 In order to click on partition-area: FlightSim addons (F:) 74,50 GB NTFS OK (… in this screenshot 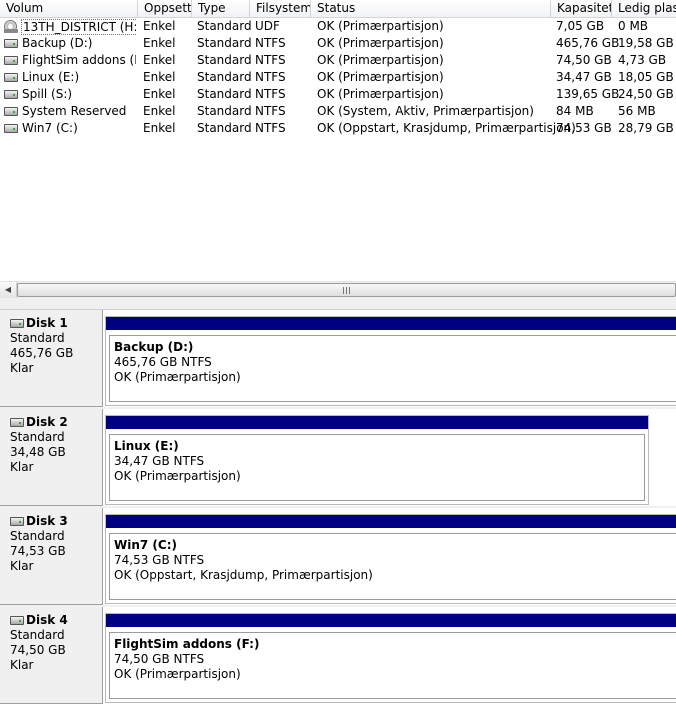, I will do `click(390, 658)`.